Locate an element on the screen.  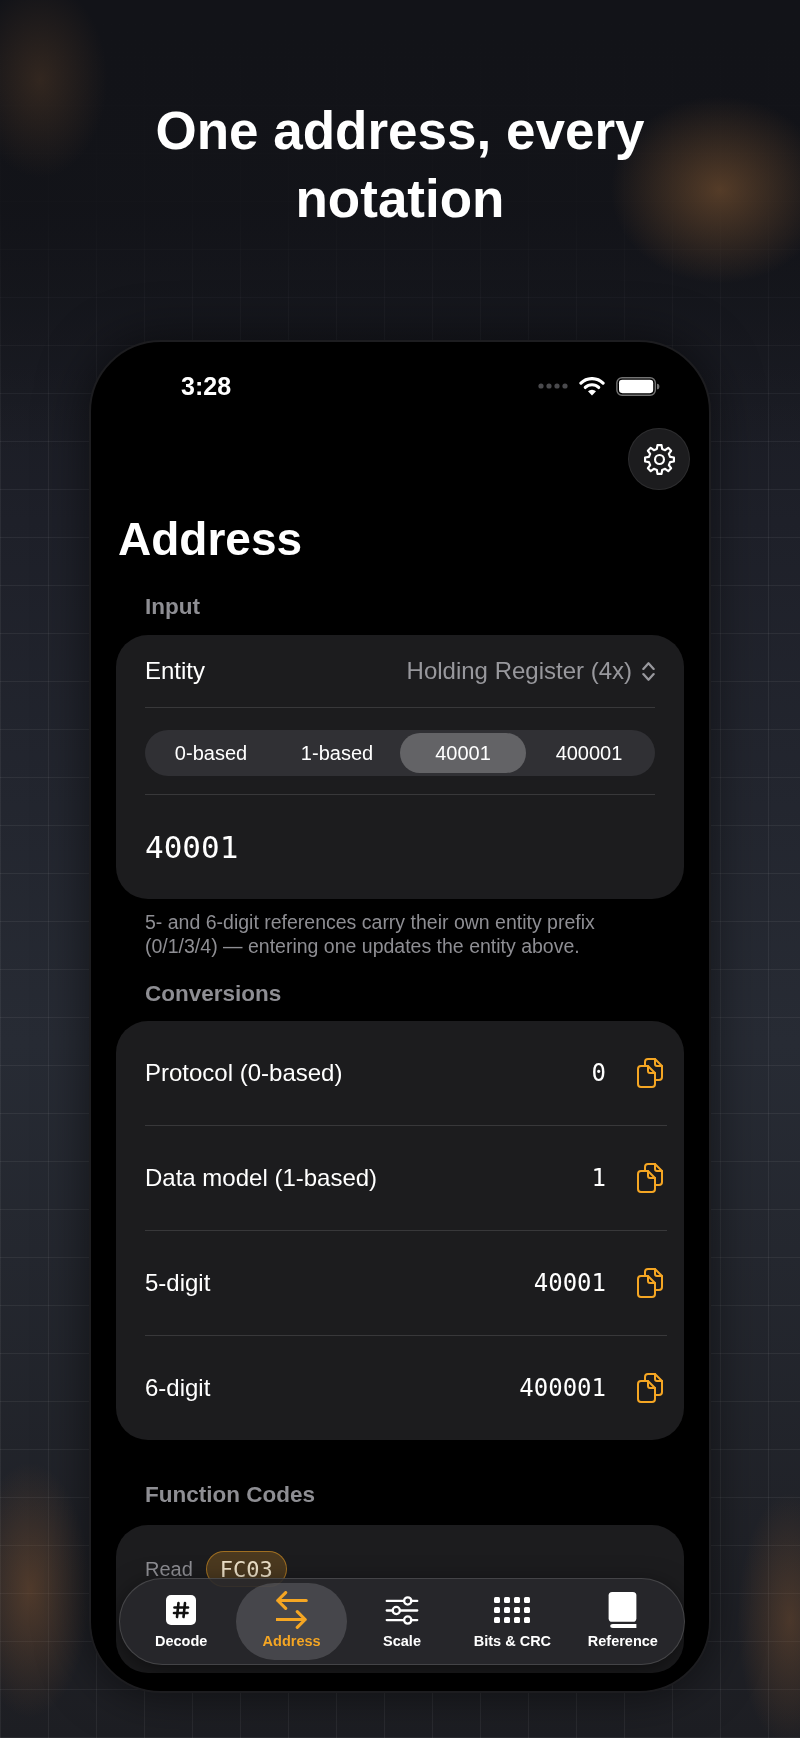
headline: One address, every notation is located at coordinates (400, 165).